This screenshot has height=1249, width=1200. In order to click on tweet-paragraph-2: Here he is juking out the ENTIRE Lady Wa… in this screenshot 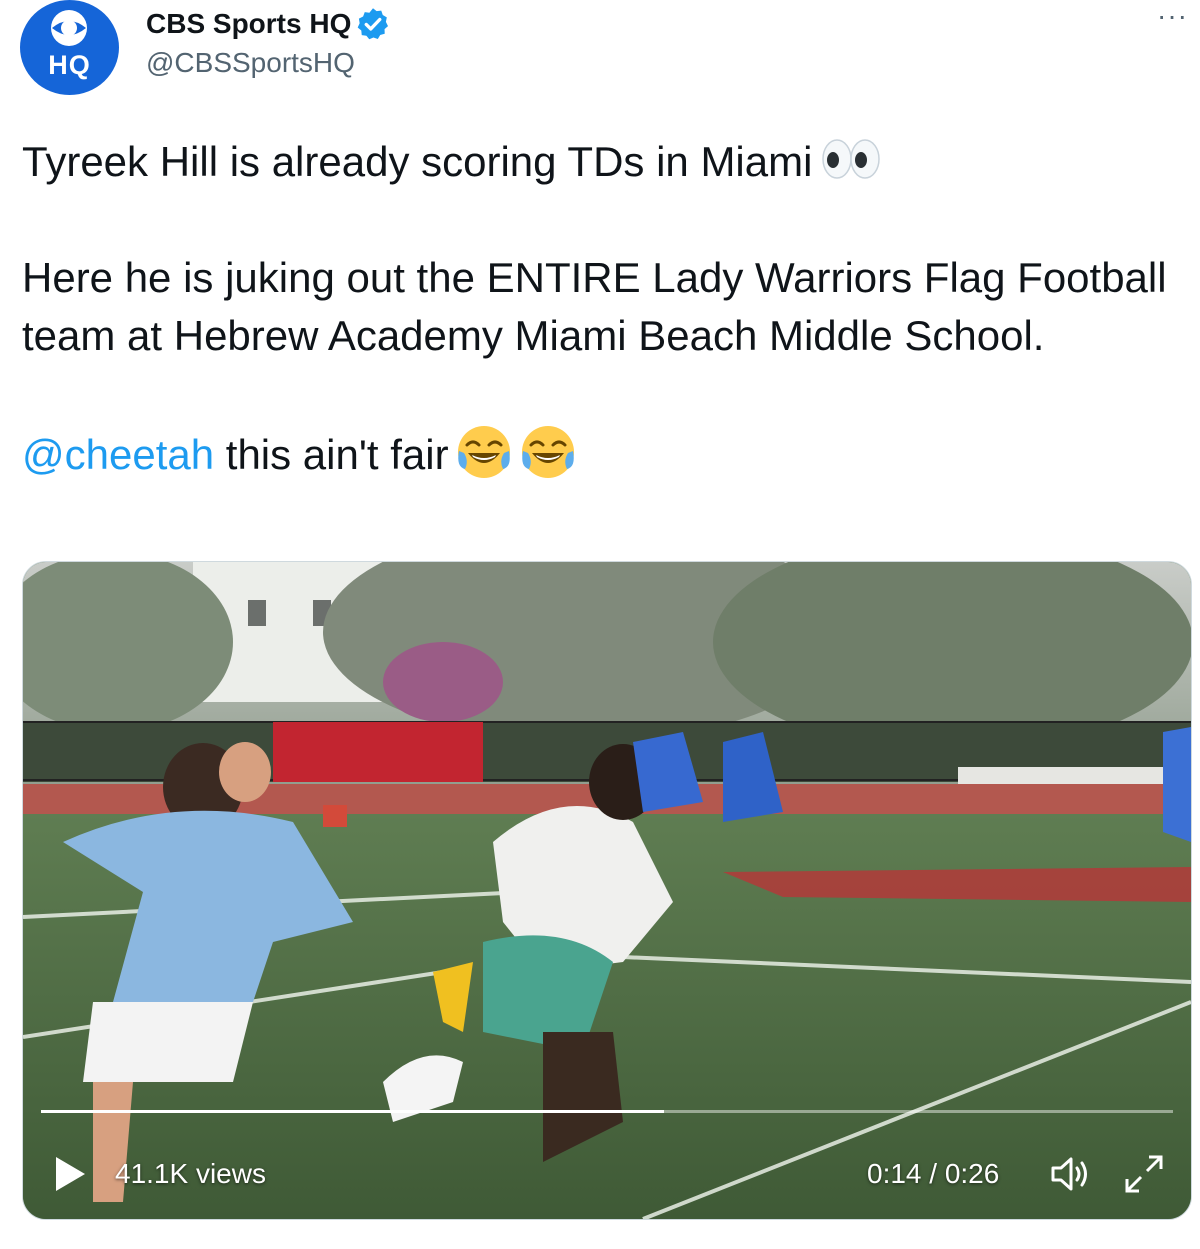, I will do `click(594, 306)`.